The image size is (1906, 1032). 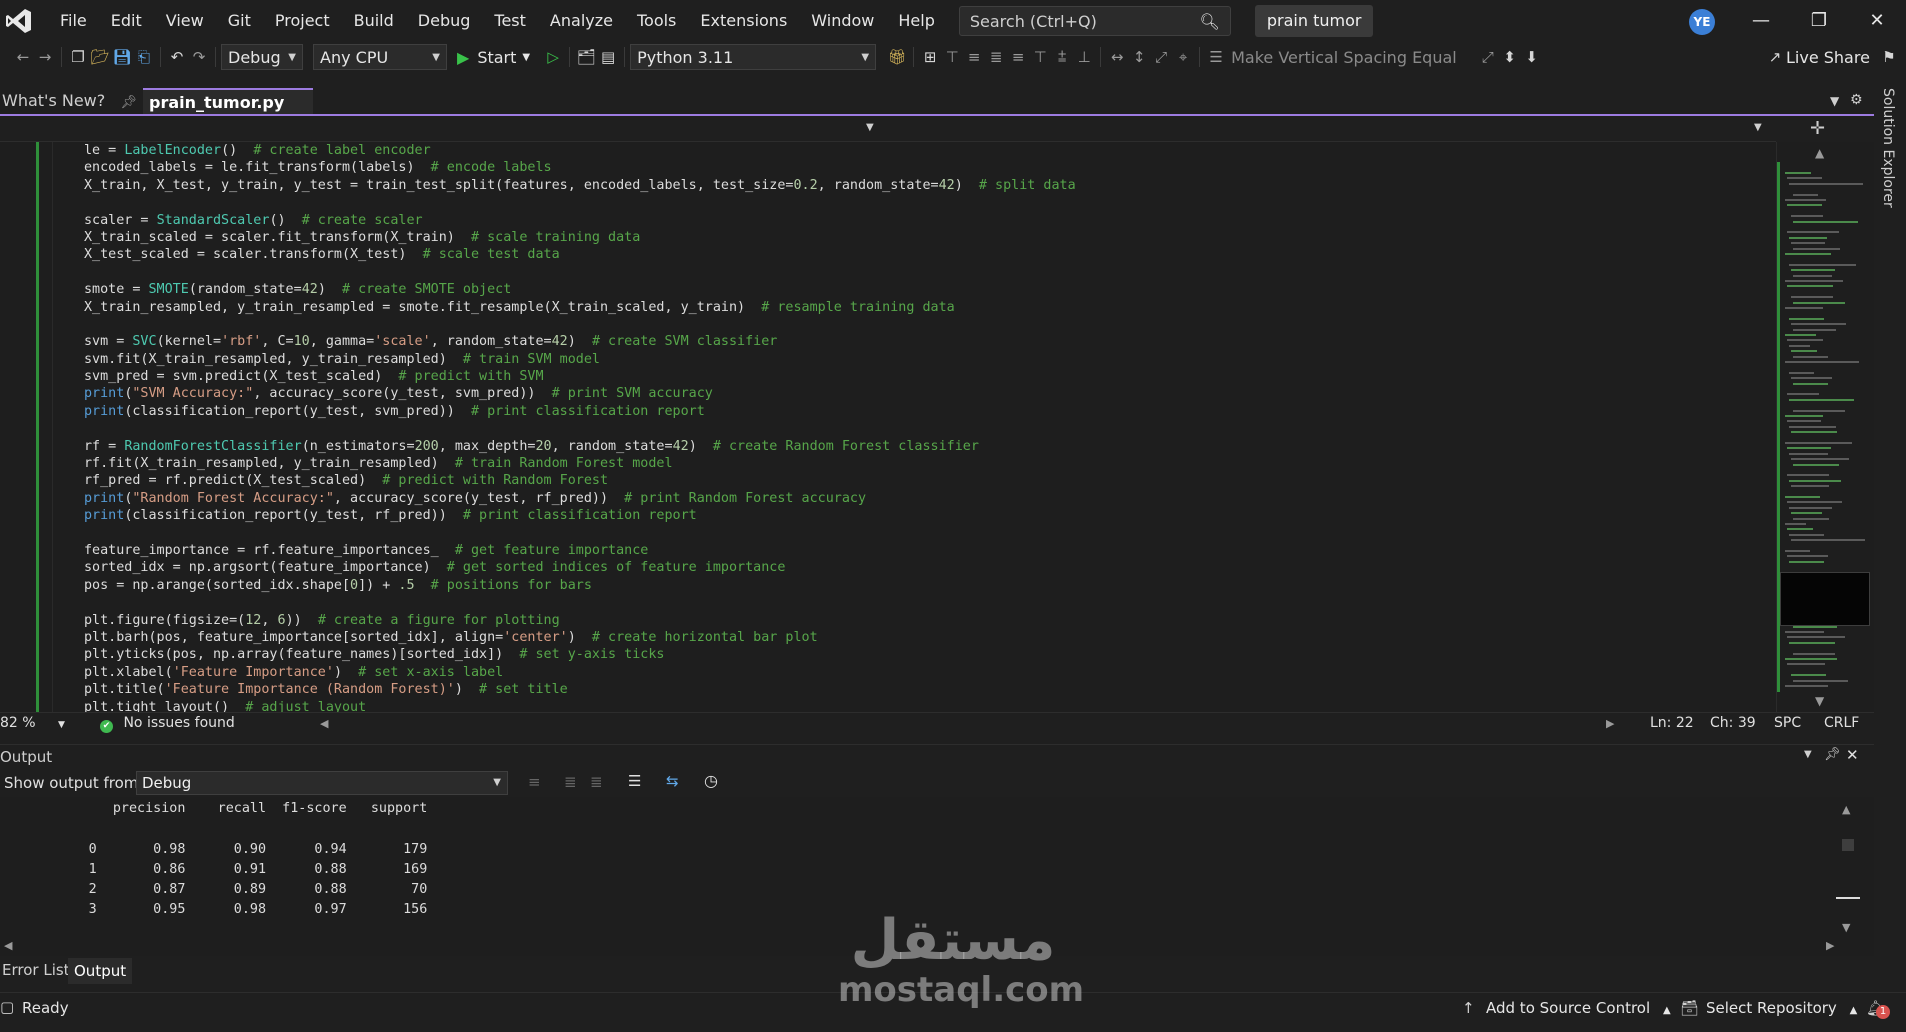 I want to click on visual-studio-logo-icon, so click(x=19, y=21).